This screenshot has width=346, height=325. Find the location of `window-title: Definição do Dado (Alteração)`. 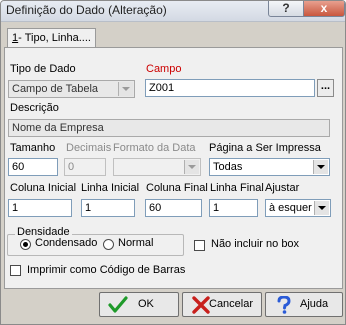

window-title: Definição do Dado (Alteração) is located at coordinates (86, 10).